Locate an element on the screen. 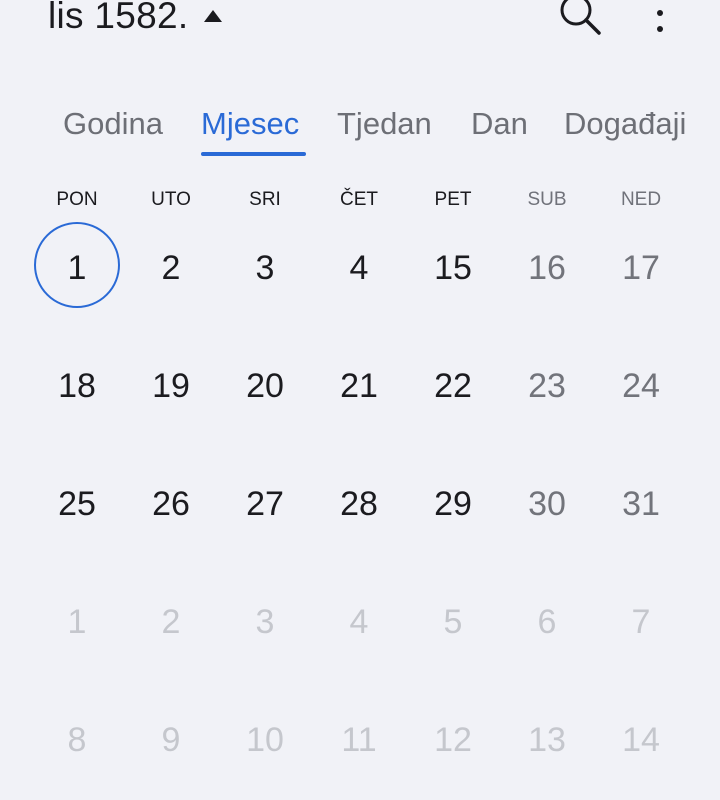  day-number: 6 is located at coordinates (547, 622).